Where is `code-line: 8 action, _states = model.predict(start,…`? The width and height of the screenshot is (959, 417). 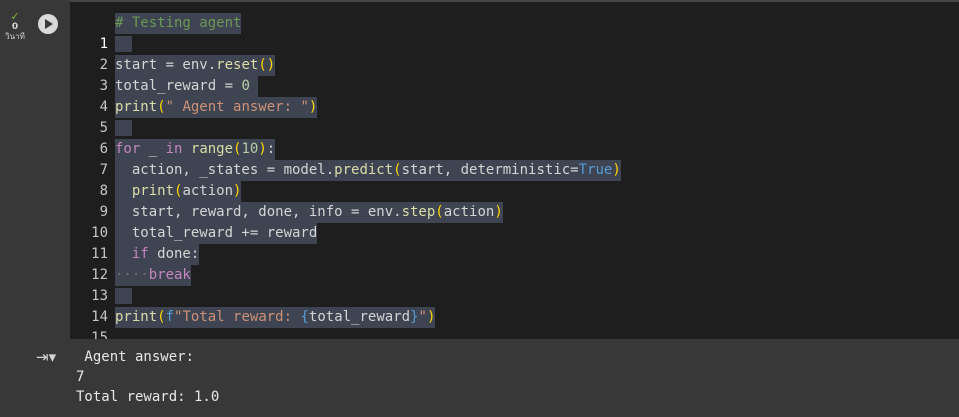 code-line: 8 action, _states = model.predict(start,… is located at coordinates (514, 179).